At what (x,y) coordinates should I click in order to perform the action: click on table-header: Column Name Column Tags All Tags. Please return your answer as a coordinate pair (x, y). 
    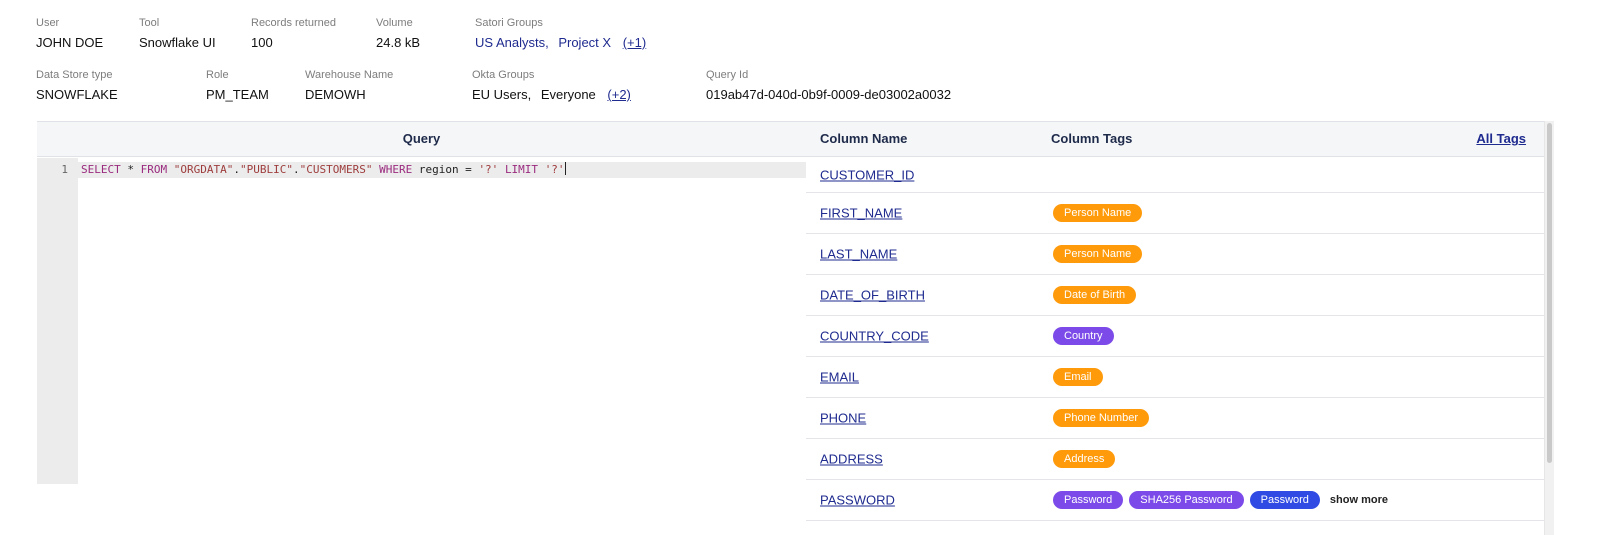
    Looking at the image, I should click on (1180, 139).